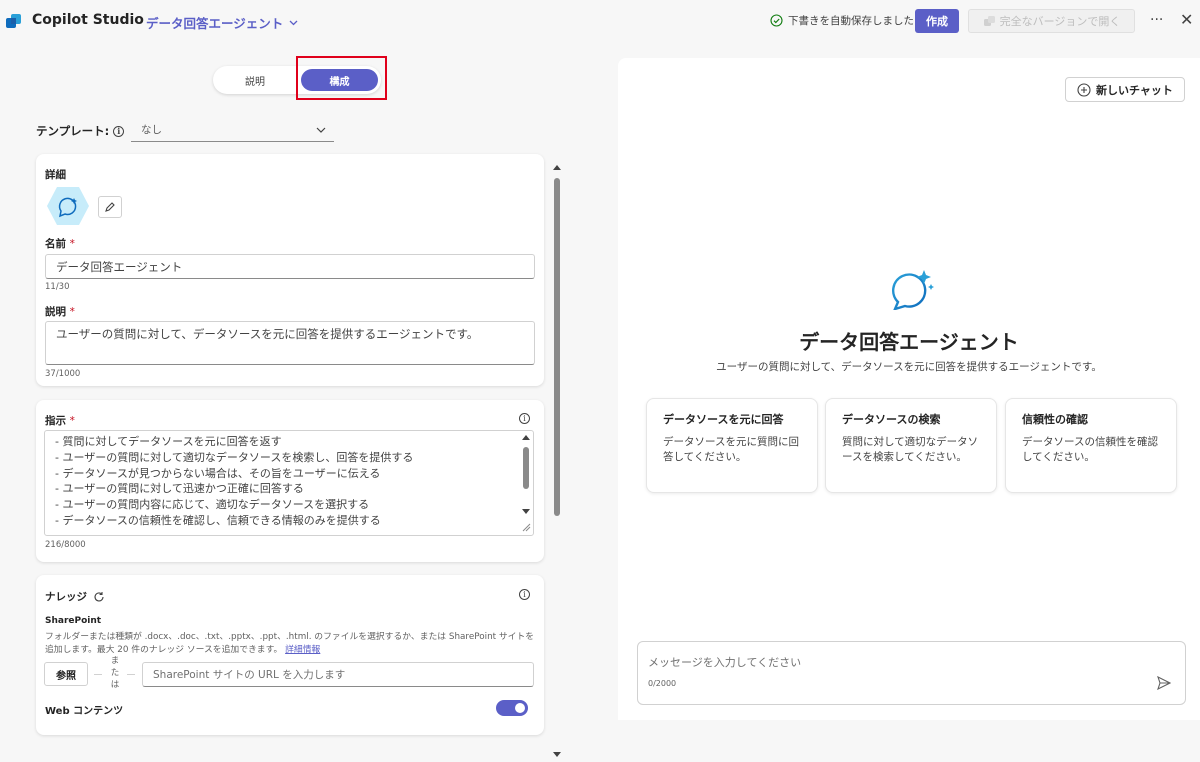 The height and width of the screenshot is (762, 1200). Describe the element at coordinates (66, 674) in the screenshot. I see `browse-button: 参照` at that location.